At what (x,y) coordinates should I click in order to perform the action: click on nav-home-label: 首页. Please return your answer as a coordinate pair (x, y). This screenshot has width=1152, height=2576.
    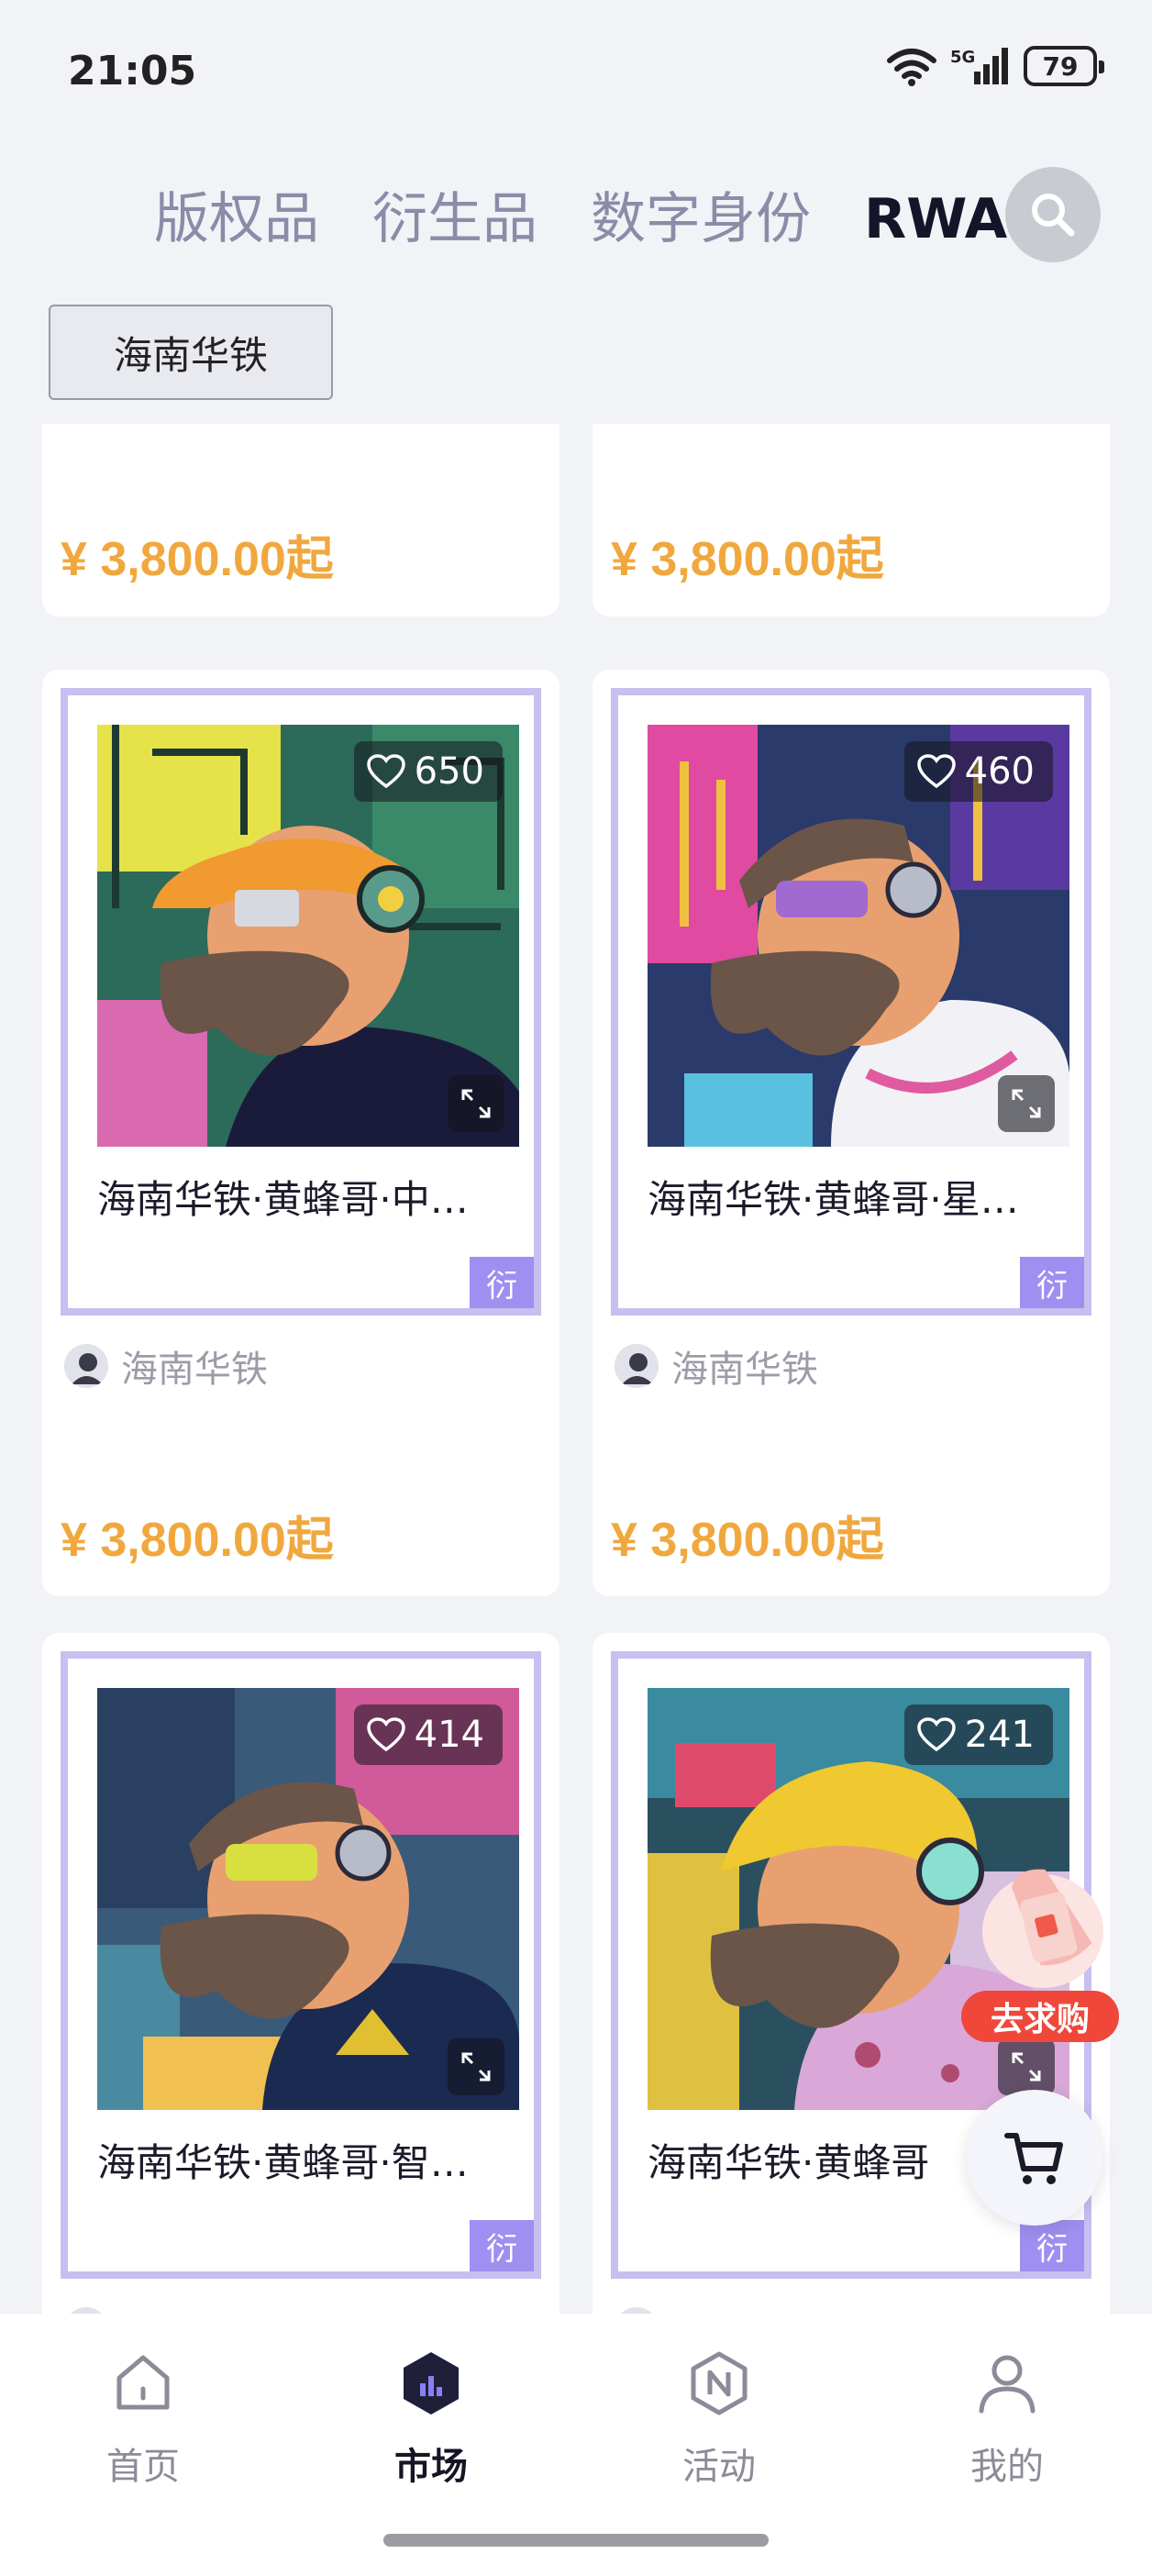
    Looking at the image, I should click on (143, 2467).